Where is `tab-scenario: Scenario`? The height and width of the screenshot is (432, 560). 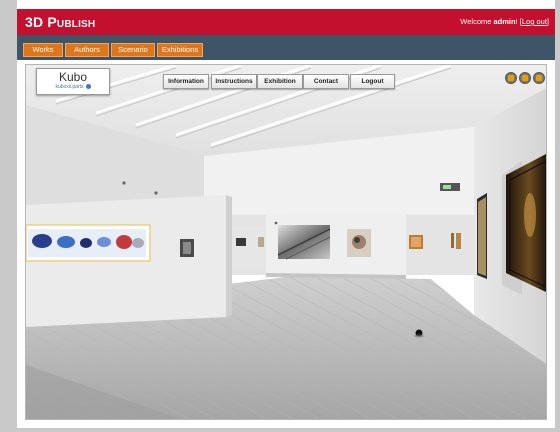
tab-scenario: Scenario is located at coordinates (133, 50).